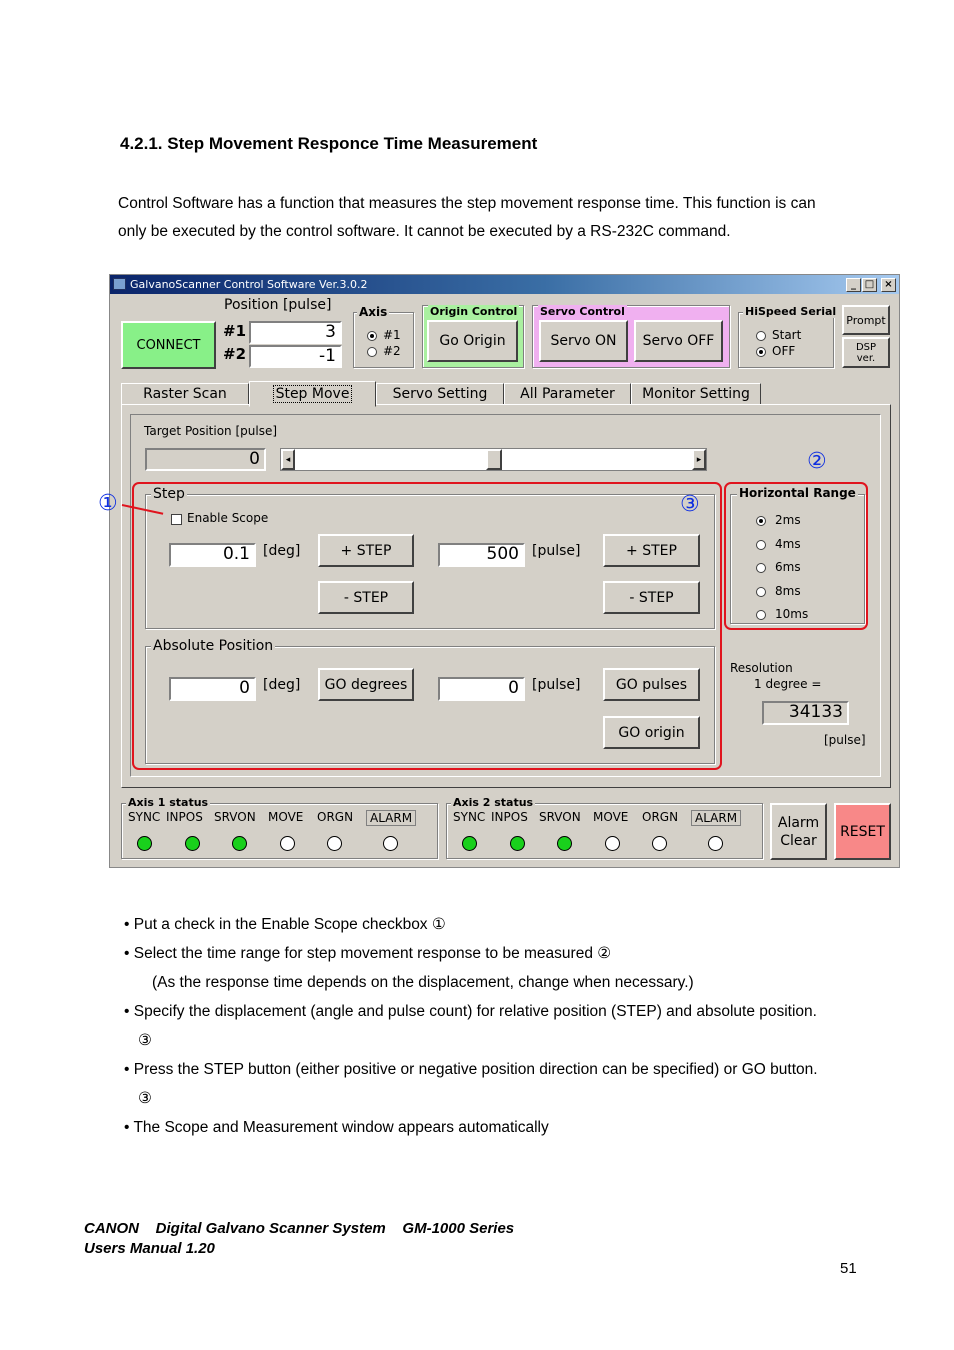  I want to click on position-axis1-field: 3, so click(295, 332).